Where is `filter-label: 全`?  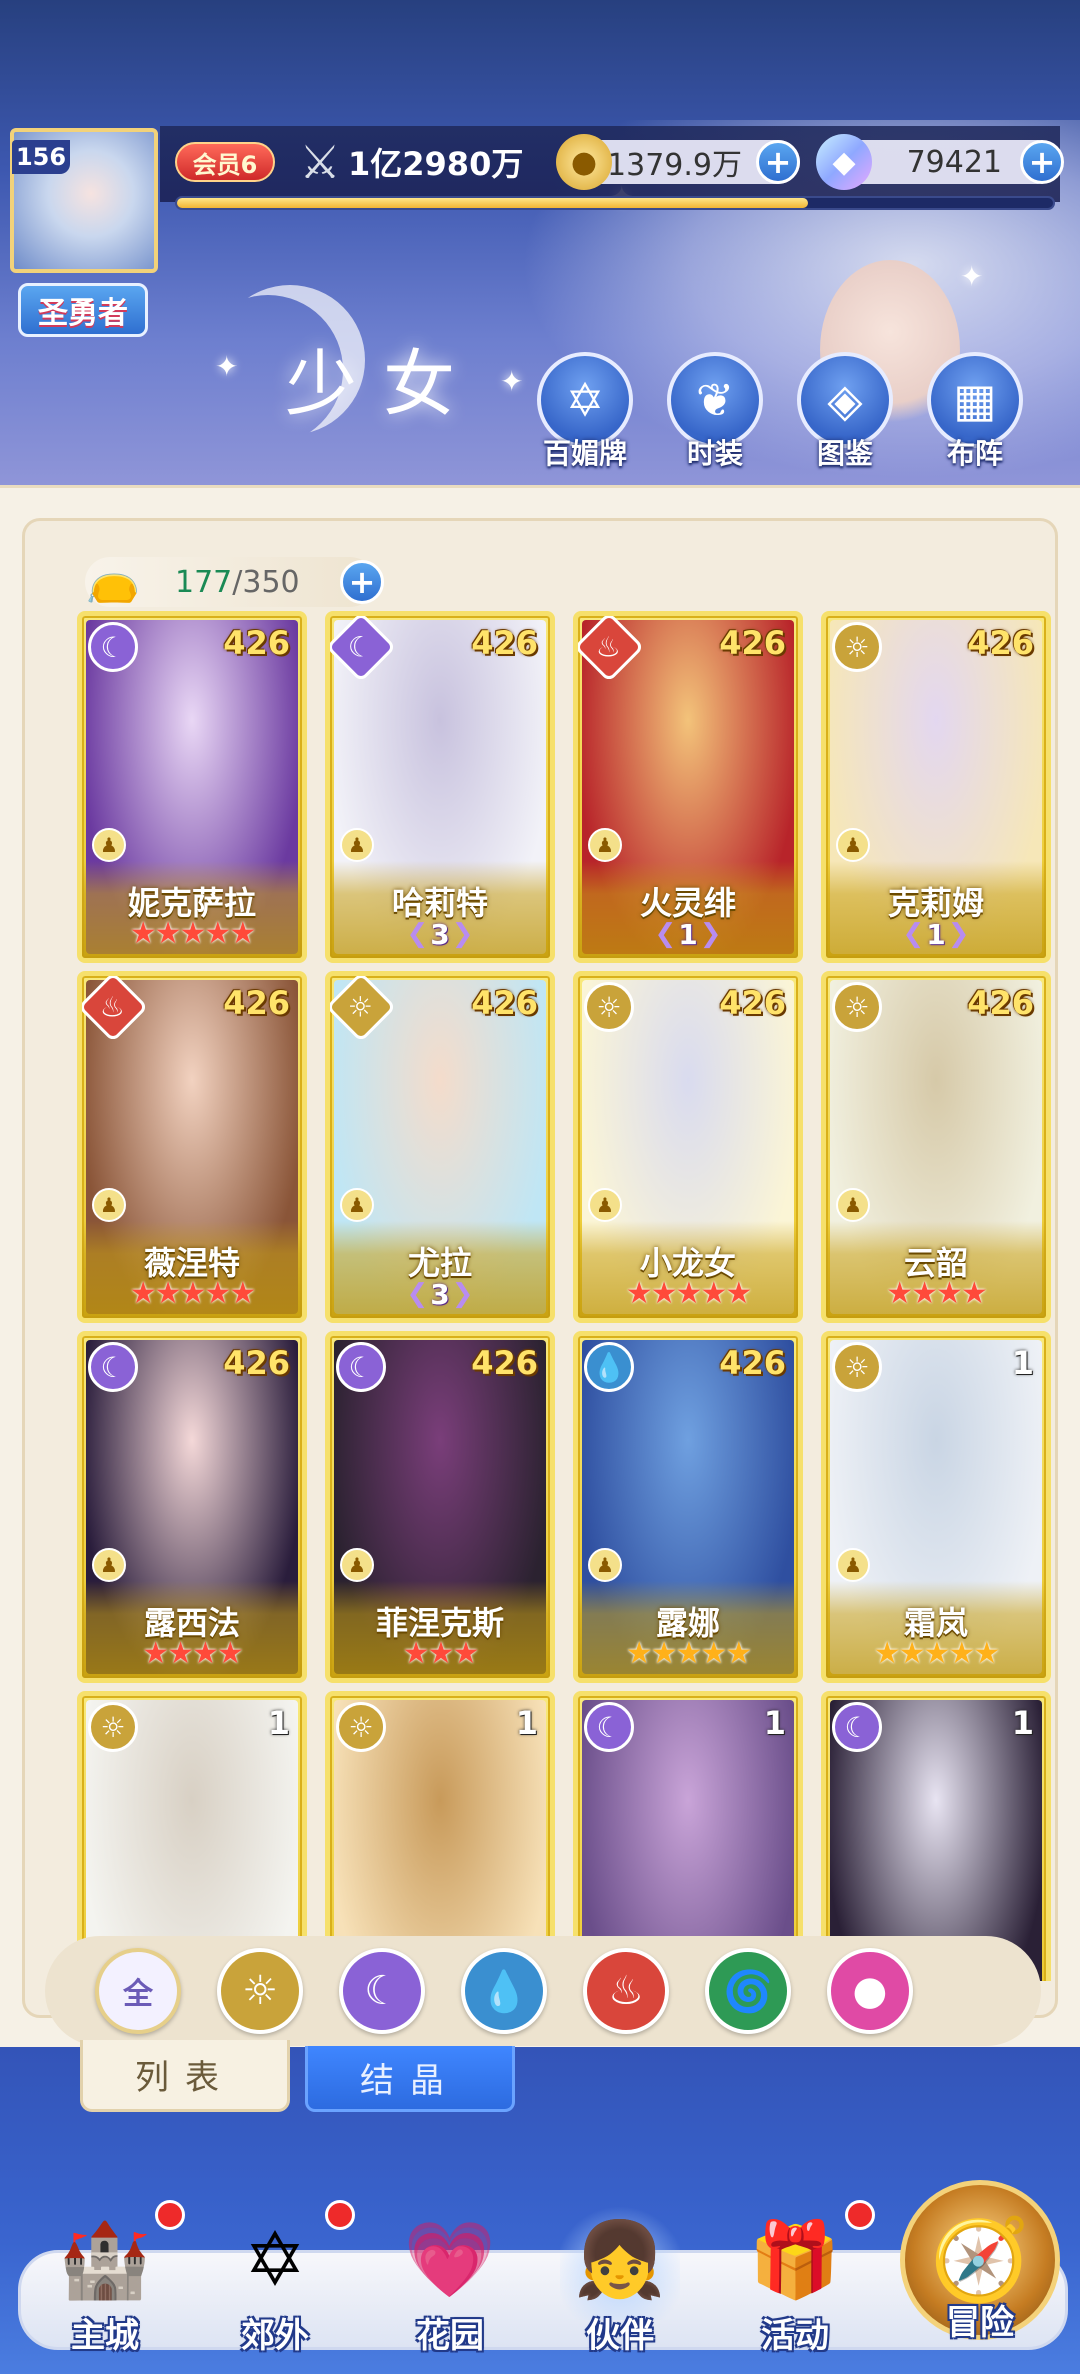
filter-label: 全 is located at coordinates (138, 1994).